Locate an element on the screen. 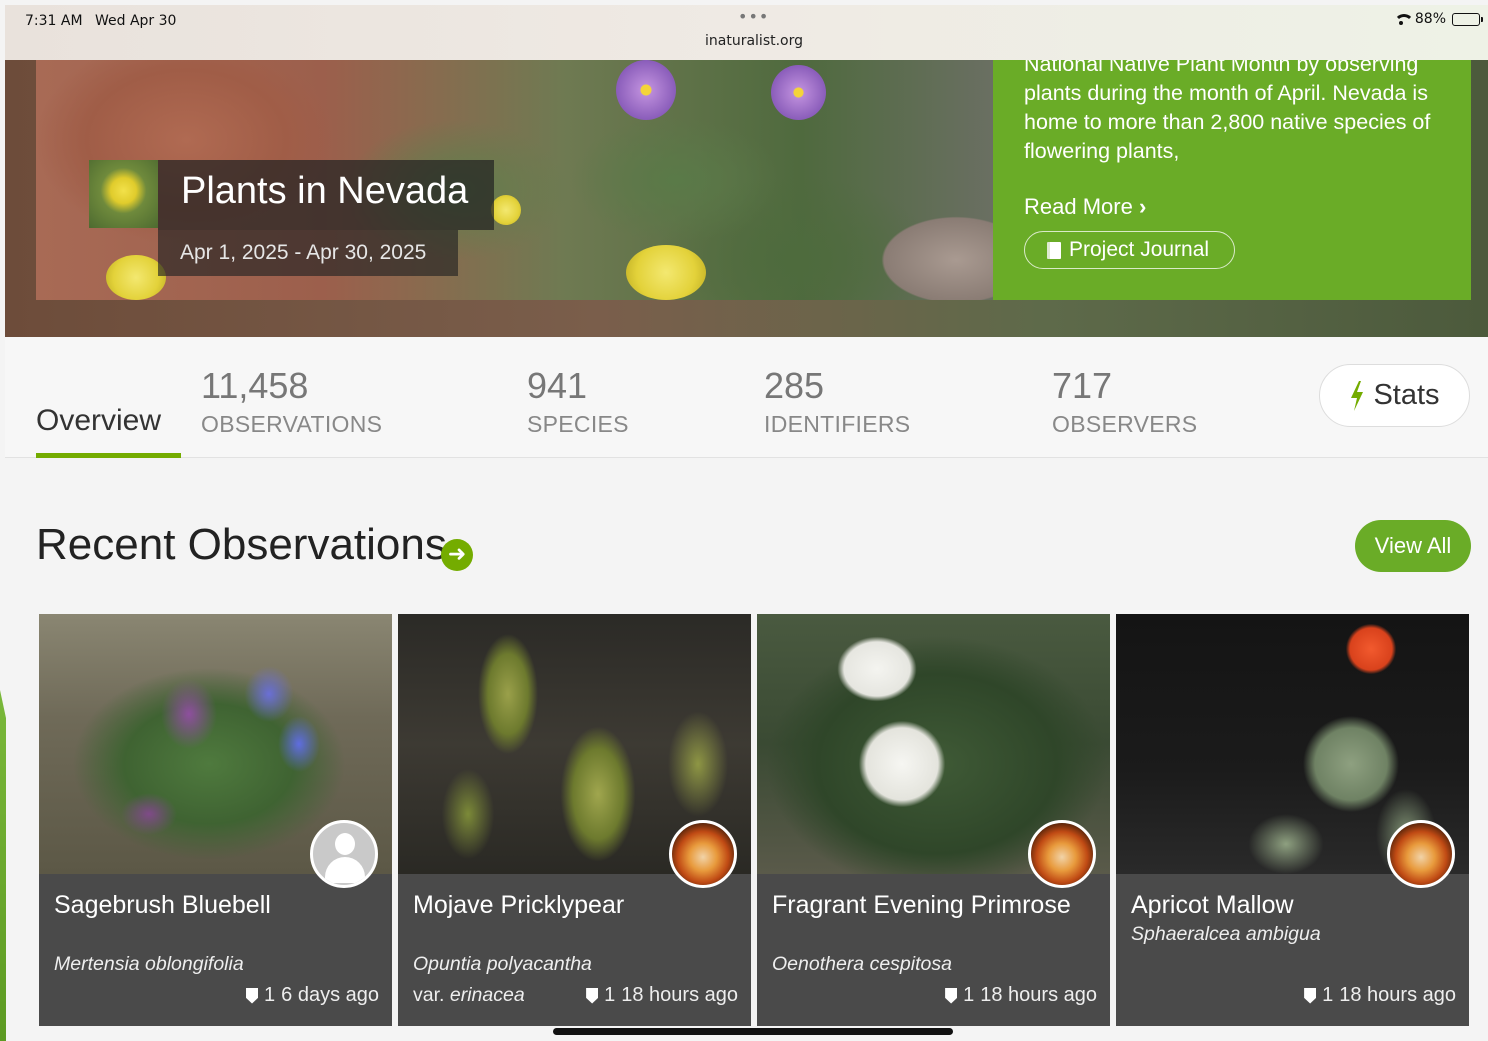 The width and height of the screenshot is (1488, 1041). stat-value: 11,458 is located at coordinates (255, 385).